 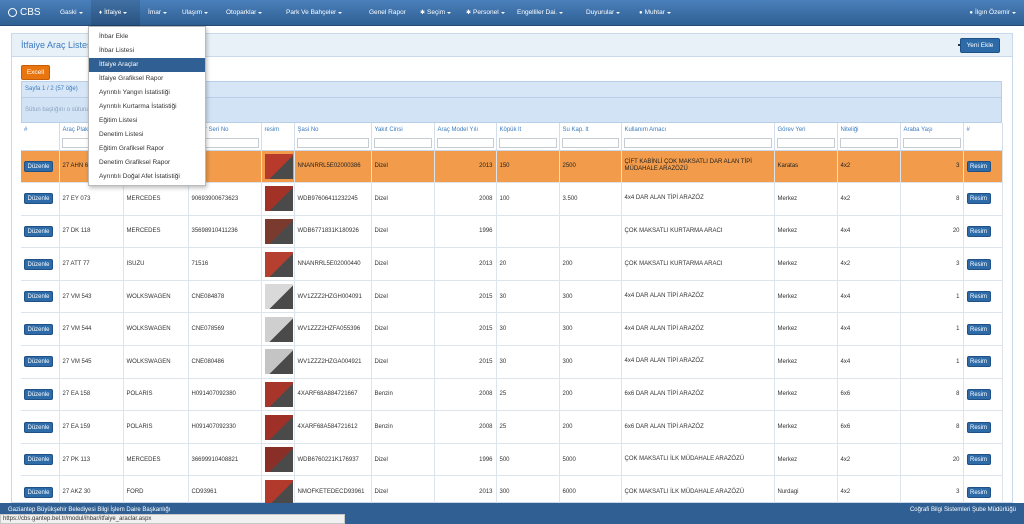 I want to click on nav-item: Gaski, so click(x=71, y=13).